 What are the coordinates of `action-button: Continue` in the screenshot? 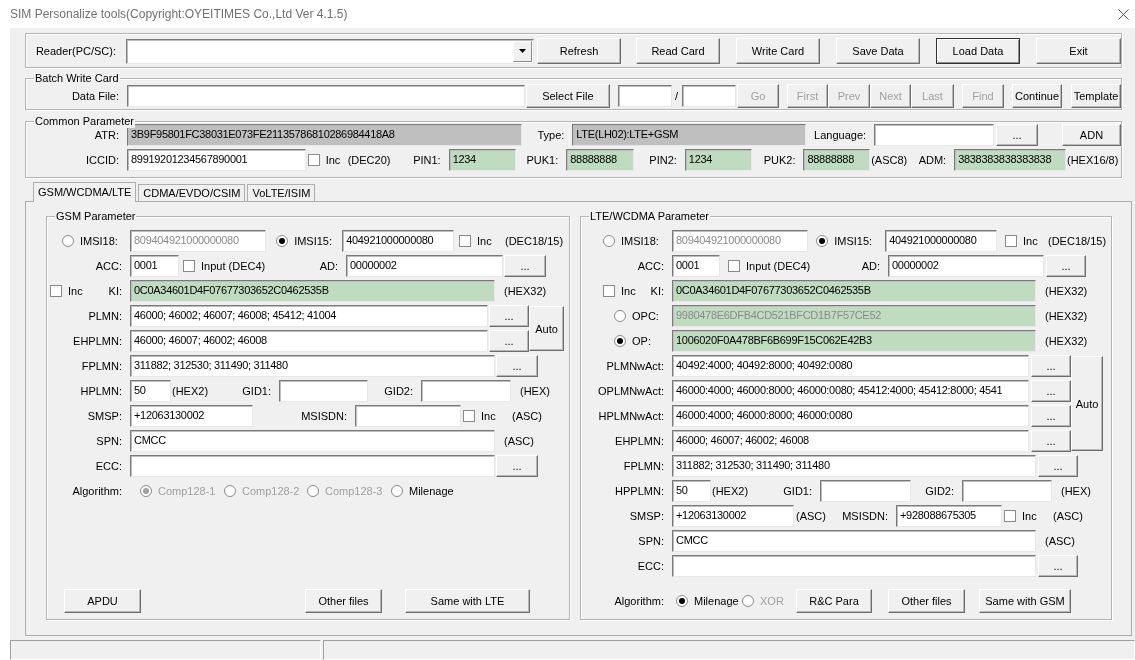 It's located at (1037, 95).